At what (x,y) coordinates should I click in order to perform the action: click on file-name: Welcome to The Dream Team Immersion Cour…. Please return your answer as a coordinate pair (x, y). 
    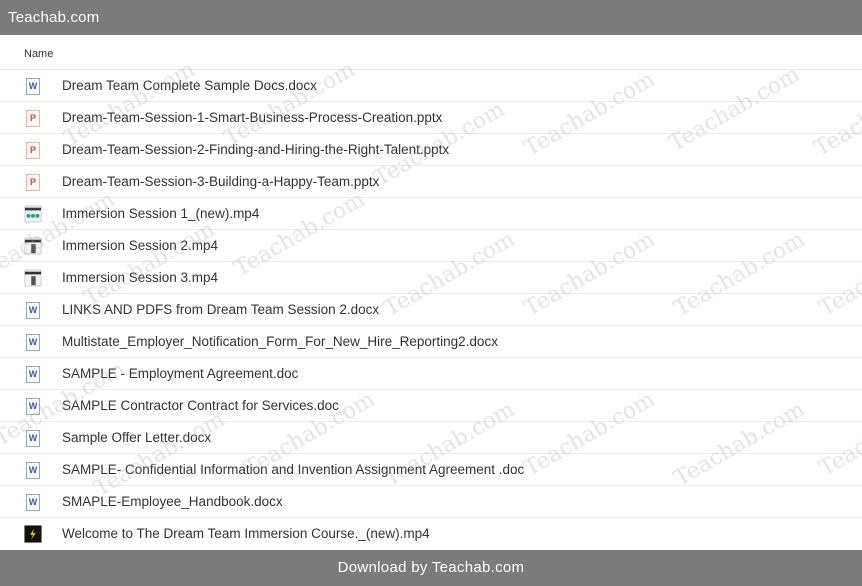
    Looking at the image, I should click on (246, 533).